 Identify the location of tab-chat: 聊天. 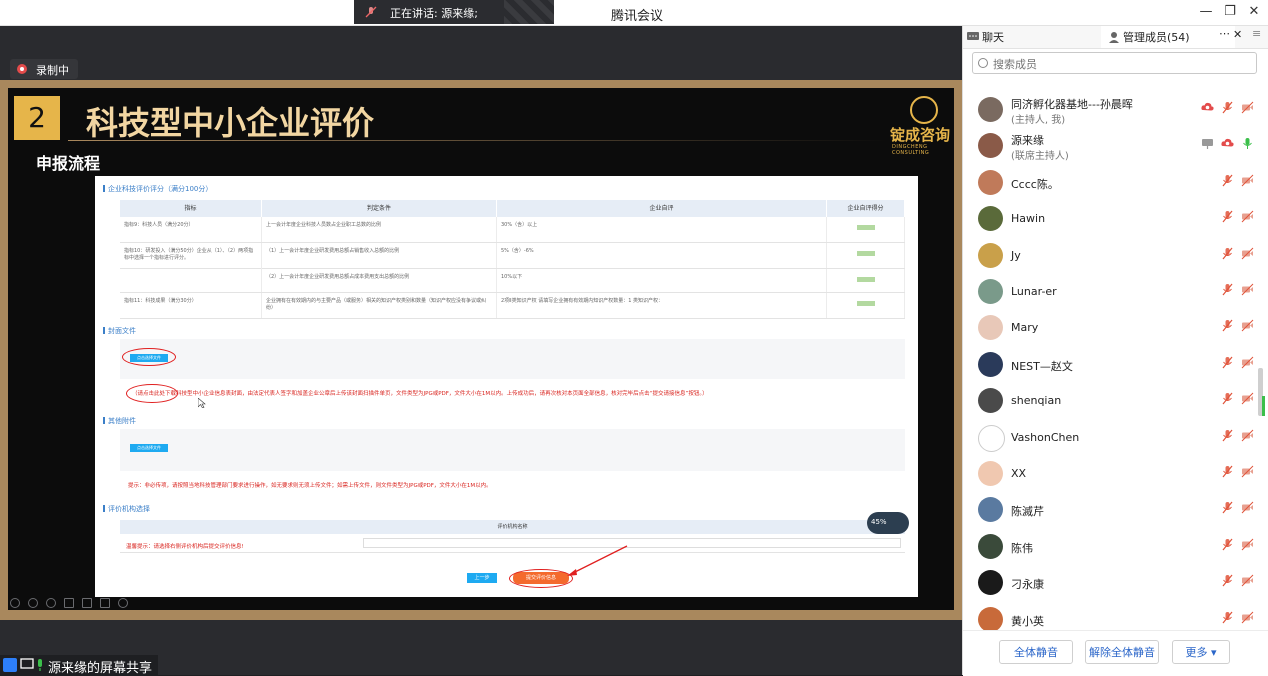
(993, 37).